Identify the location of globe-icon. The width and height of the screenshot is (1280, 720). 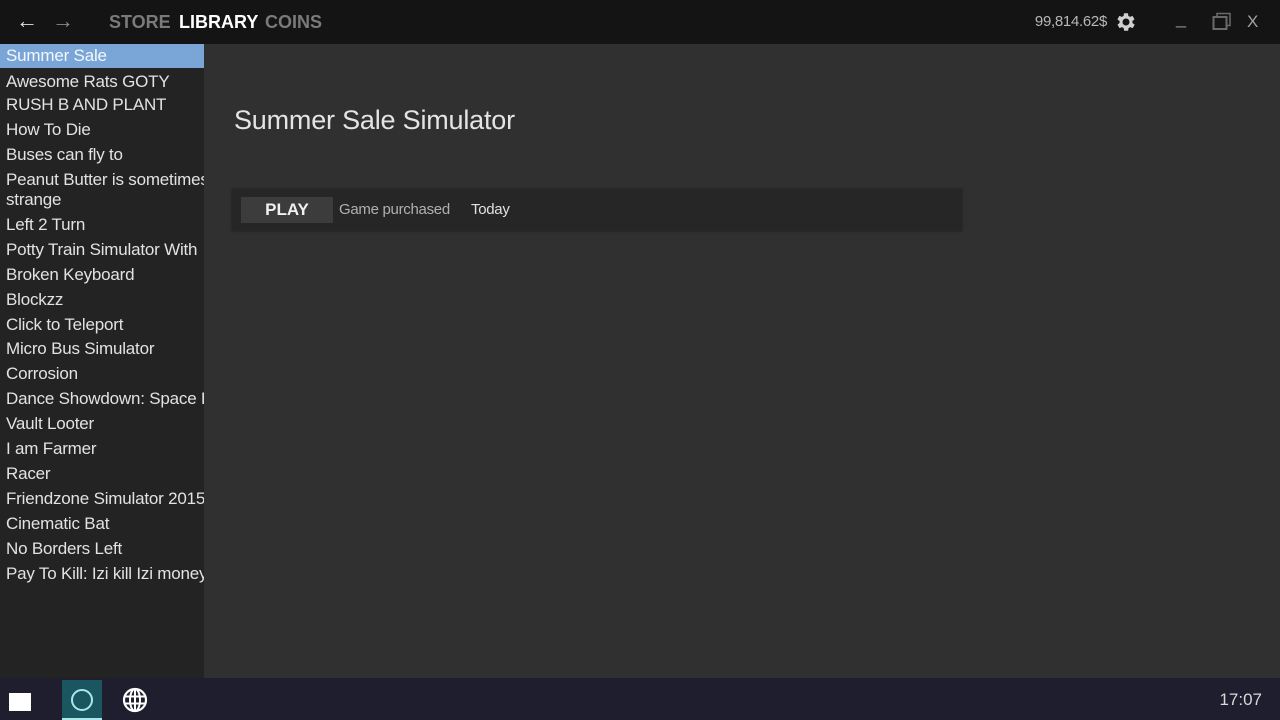
(135, 700).